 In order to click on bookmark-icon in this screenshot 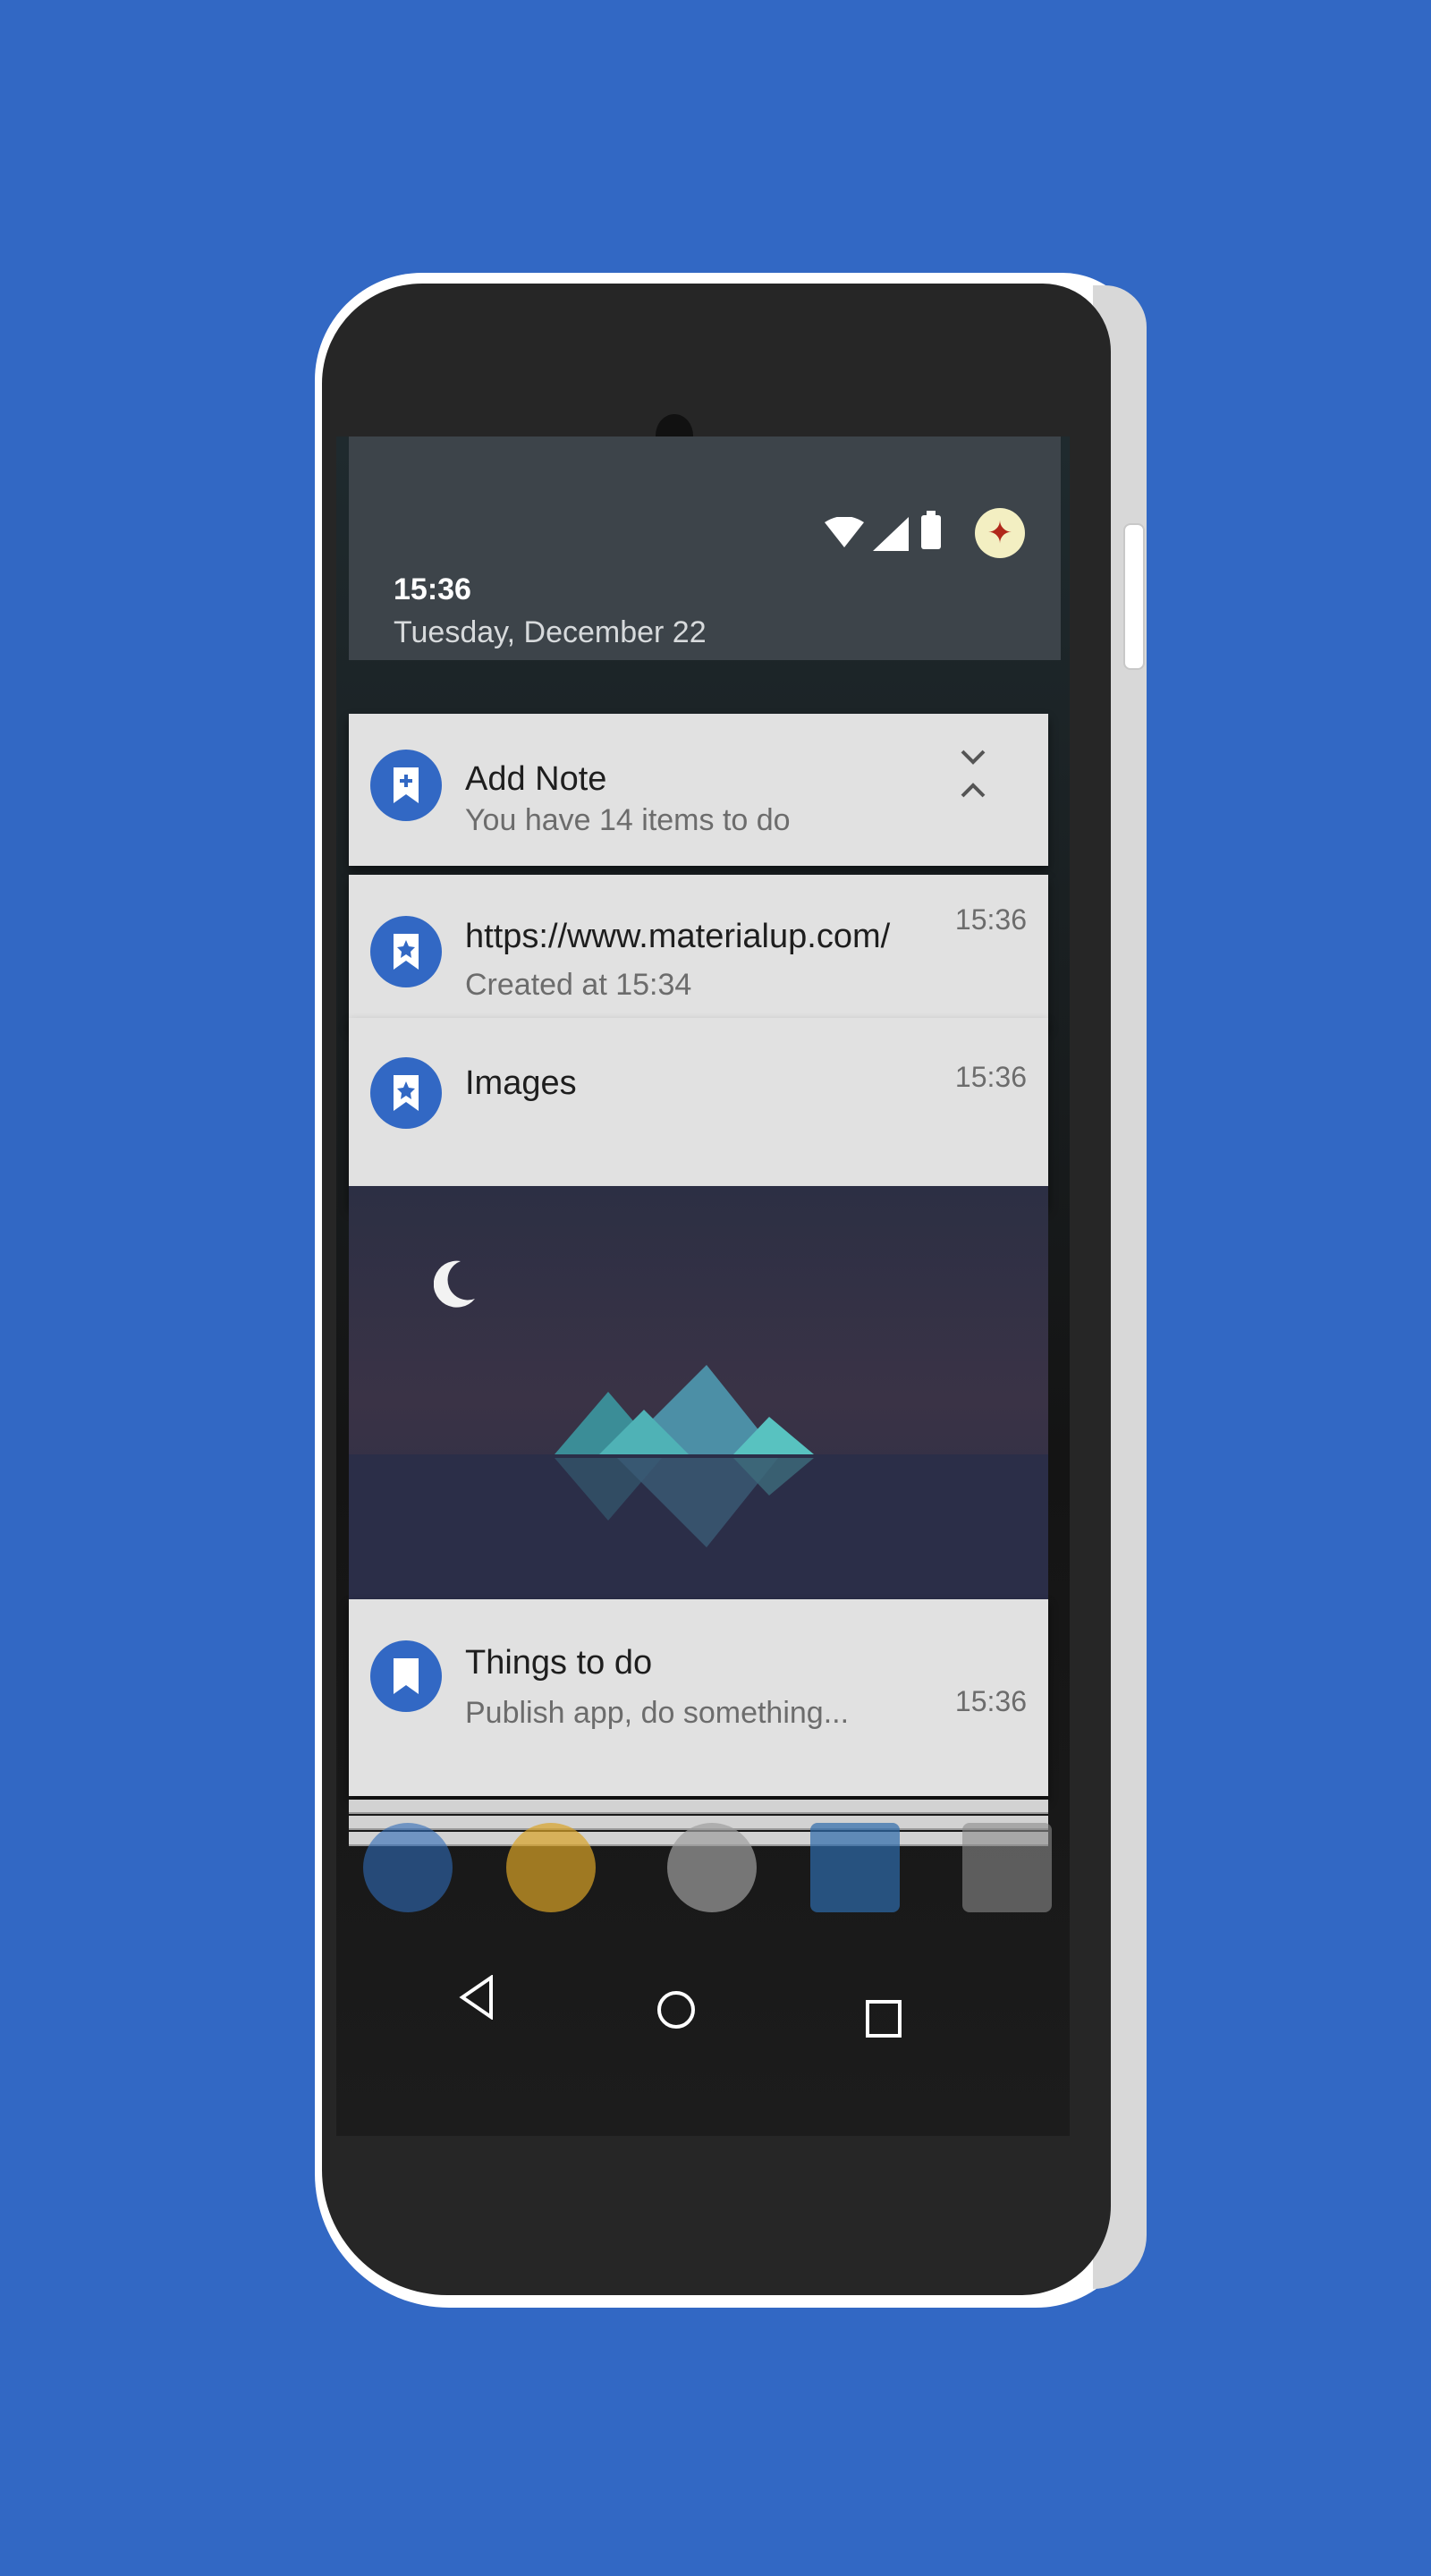, I will do `click(406, 1676)`.